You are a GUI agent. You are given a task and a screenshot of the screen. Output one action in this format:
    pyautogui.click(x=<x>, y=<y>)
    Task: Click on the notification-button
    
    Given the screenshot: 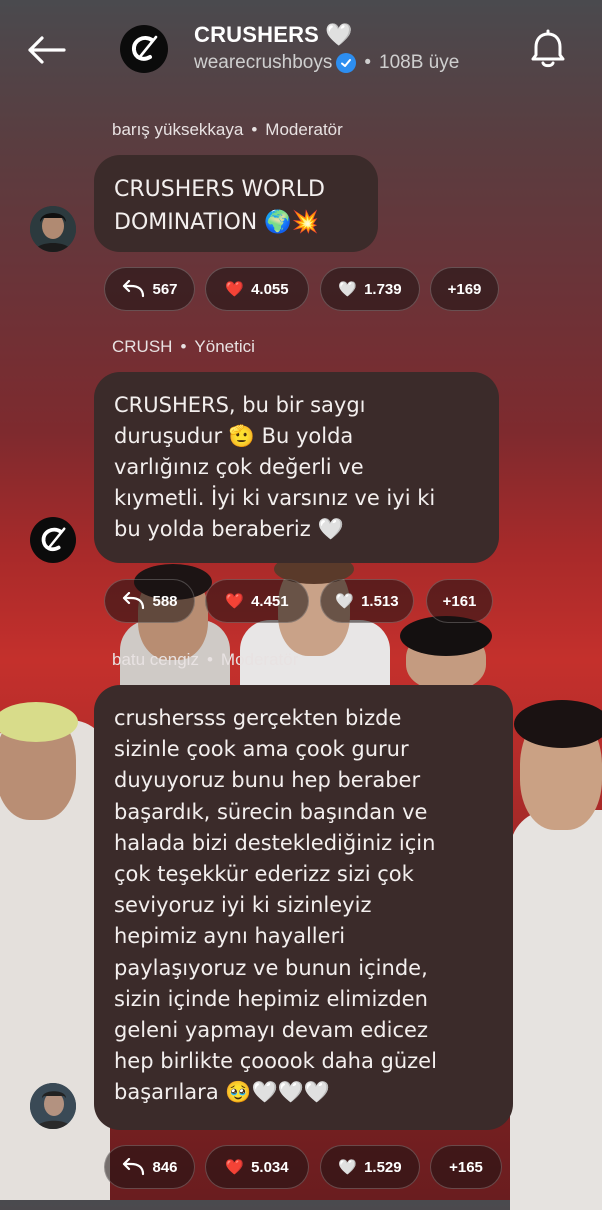 What is the action you would take?
    pyautogui.click(x=548, y=49)
    